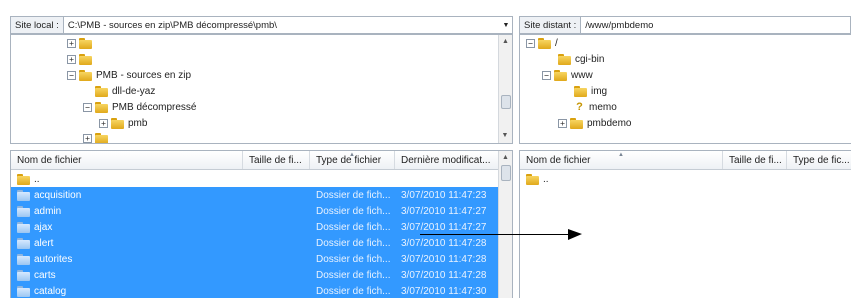  Describe the element at coordinates (48, 211) in the screenshot. I see `file-name: admin` at that location.